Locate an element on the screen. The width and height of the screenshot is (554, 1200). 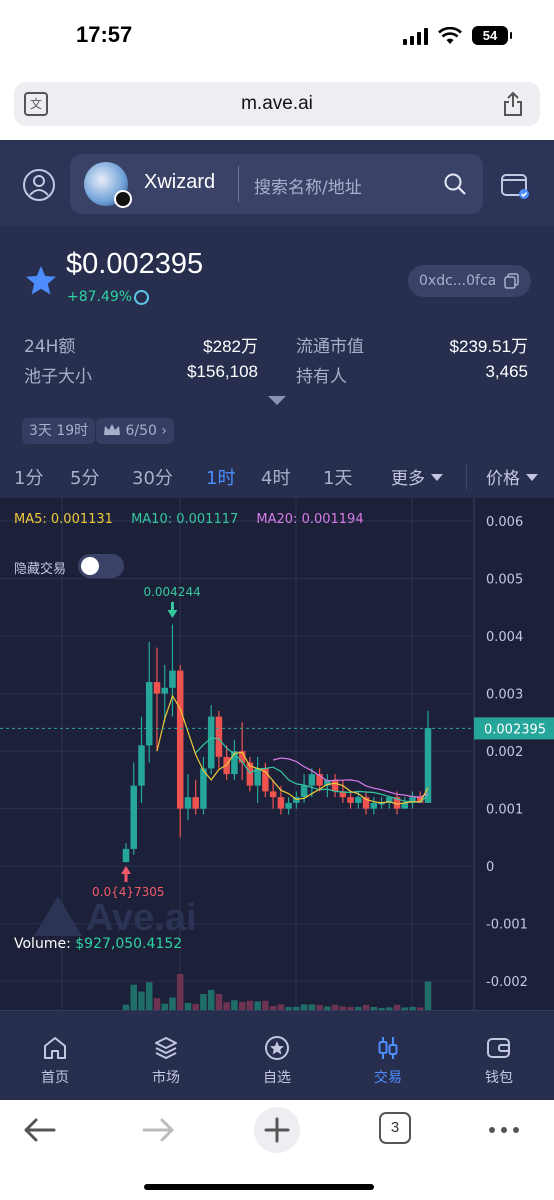
back-arrow-icon is located at coordinates (40, 1130).